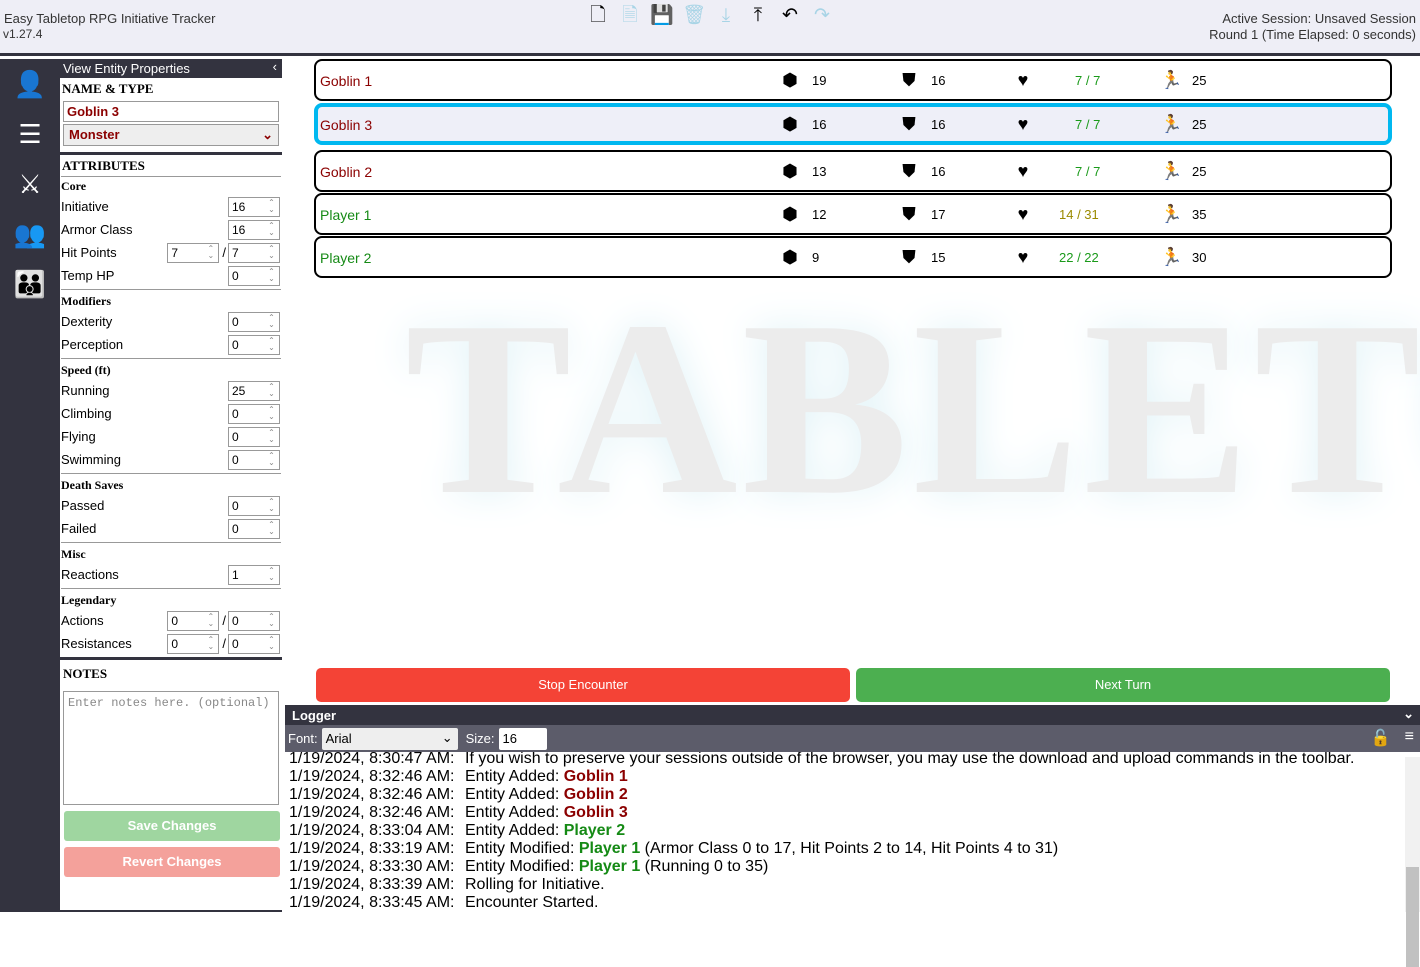  What do you see at coordinates (79, 528) in the screenshot?
I see `failed-label: Failed` at bounding box center [79, 528].